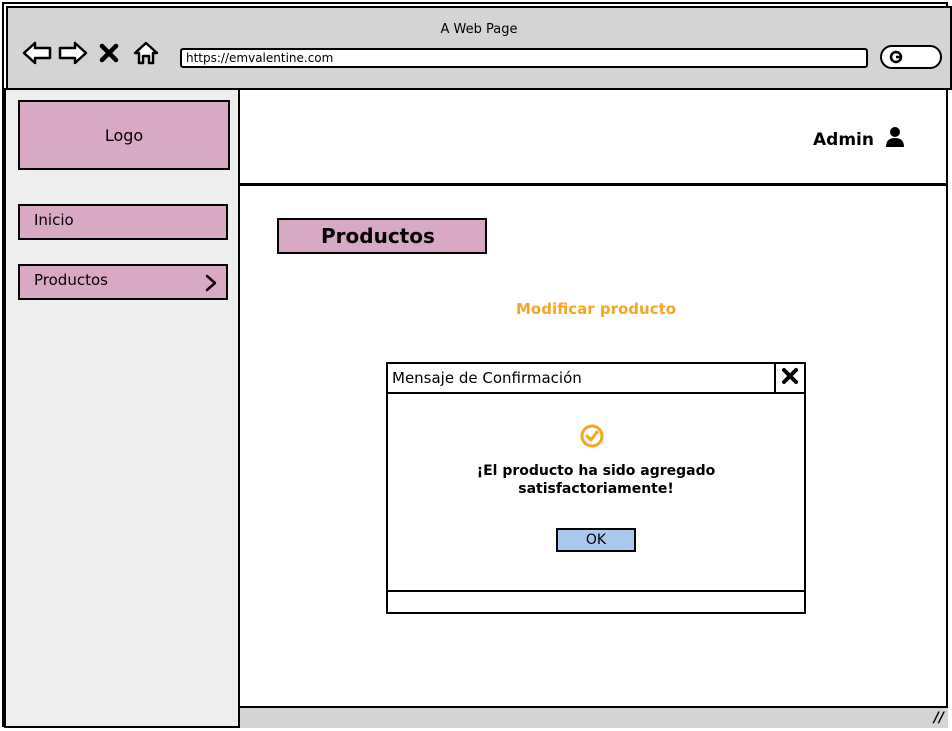  Describe the element at coordinates (109, 53) in the screenshot. I see `close-x-icon` at that location.